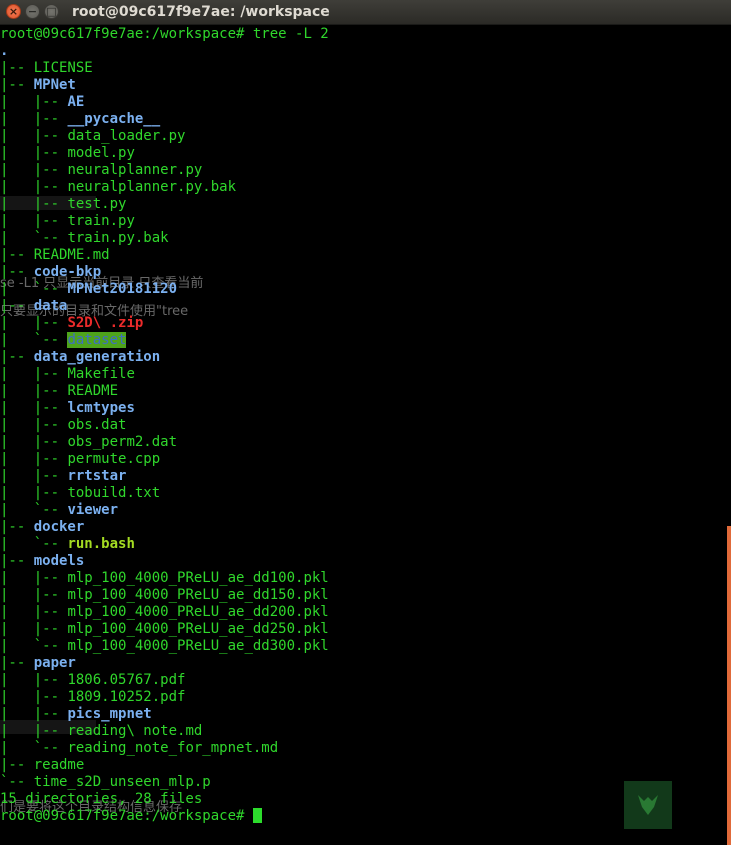 This screenshot has height=845, width=731. What do you see at coordinates (164, 68) in the screenshot?
I see `tree-line: |-- LICENSE` at bounding box center [164, 68].